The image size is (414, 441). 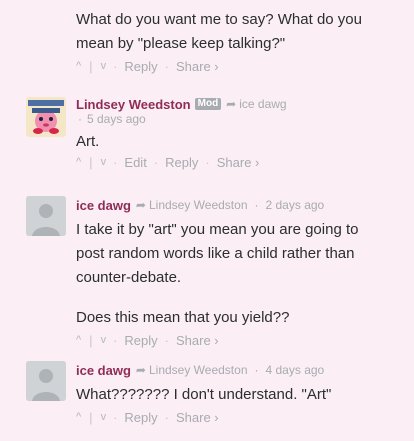 I want to click on comment-header: ice dawg ➦ Lindsey Weedston · 2 days ago, so click(x=241, y=205).